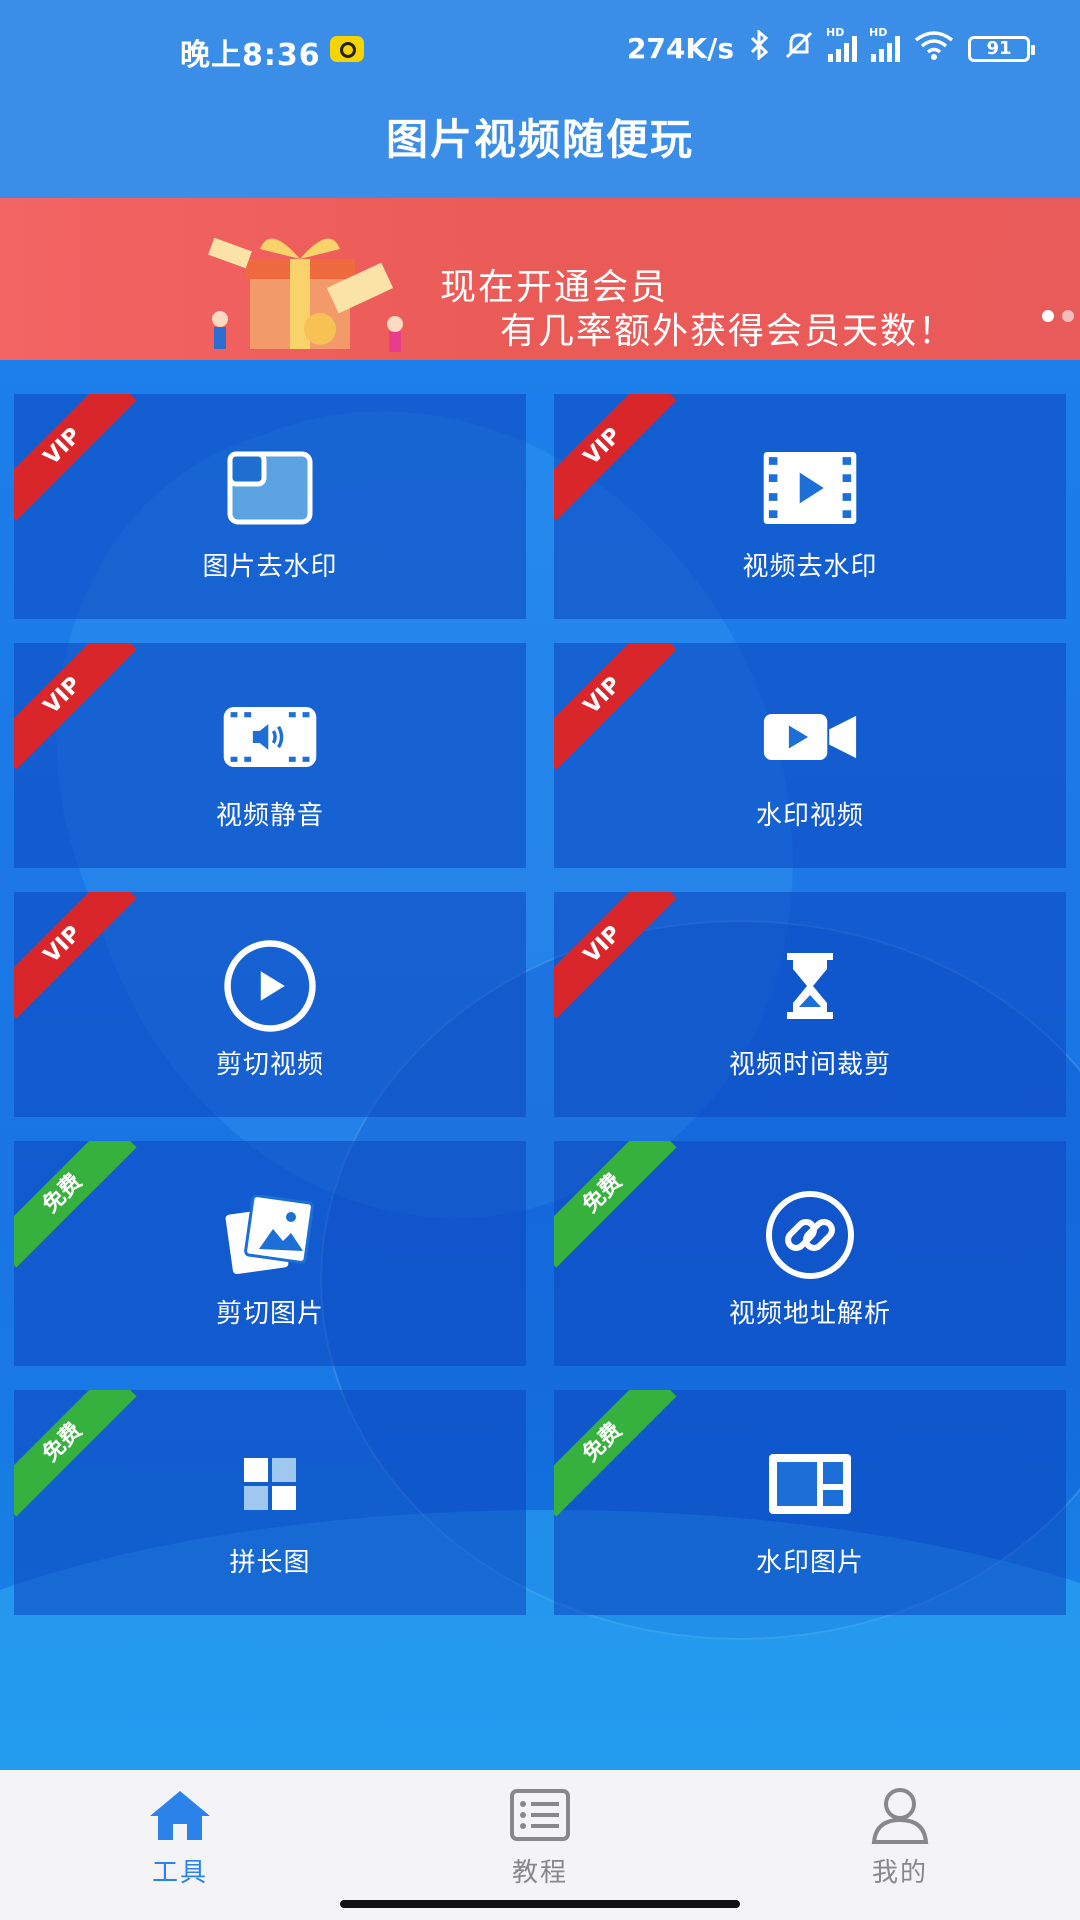  What do you see at coordinates (540, 1815) in the screenshot?
I see `list-doc-icon` at bounding box center [540, 1815].